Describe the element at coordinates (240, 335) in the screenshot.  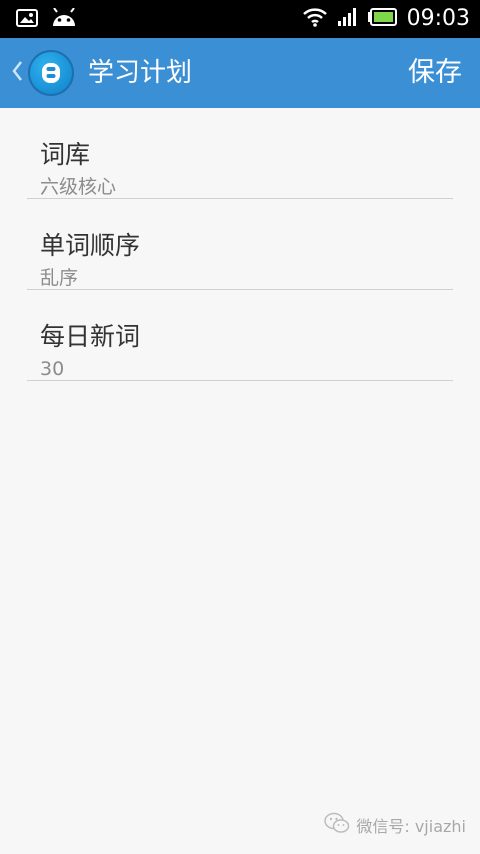
I see `setting-item-daily-new-words: 每日新词 30` at that location.